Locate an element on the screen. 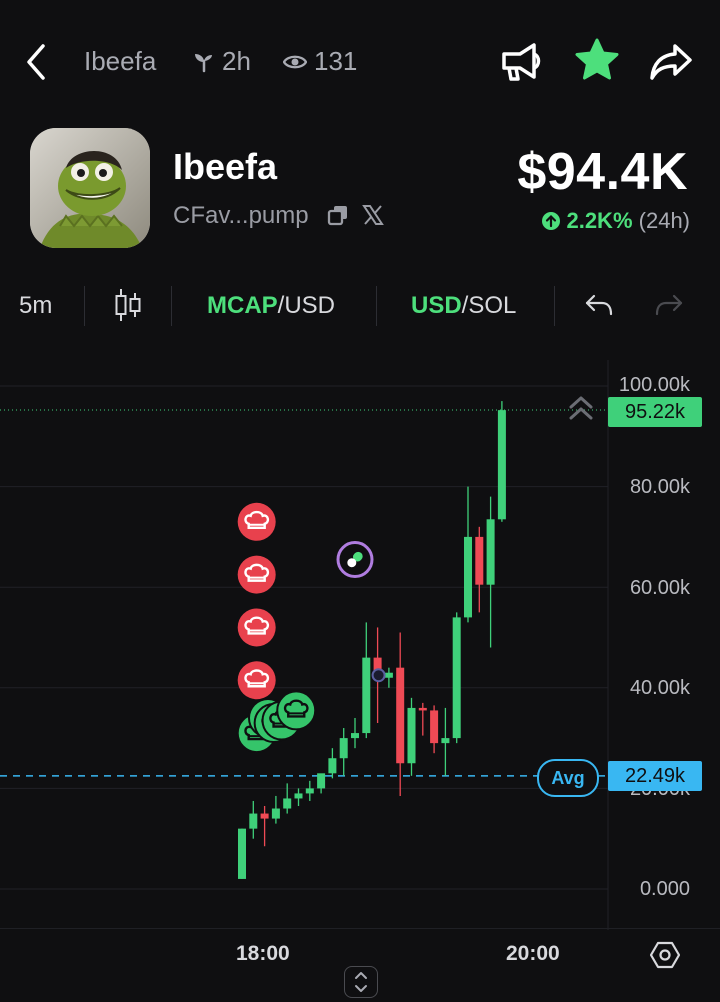 The height and width of the screenshot is (1002, 720). price-change: 2.2K% (24h) is located at coordinates (616, 222).